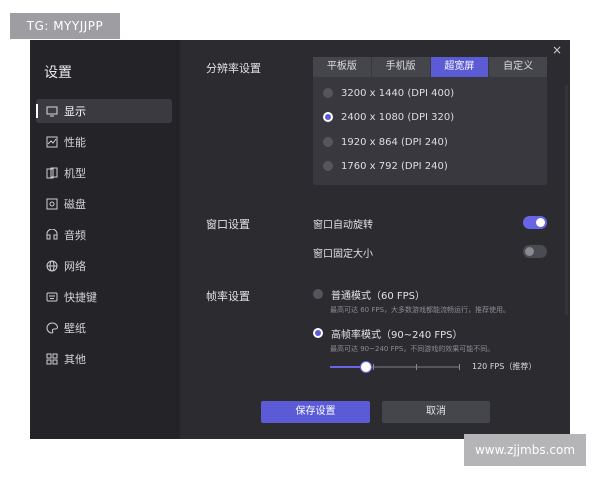 This screenshot has height=480, width=600. I want to click on resolution-option-label: 1920 x 864 (DPI 240), so click(394, 142).